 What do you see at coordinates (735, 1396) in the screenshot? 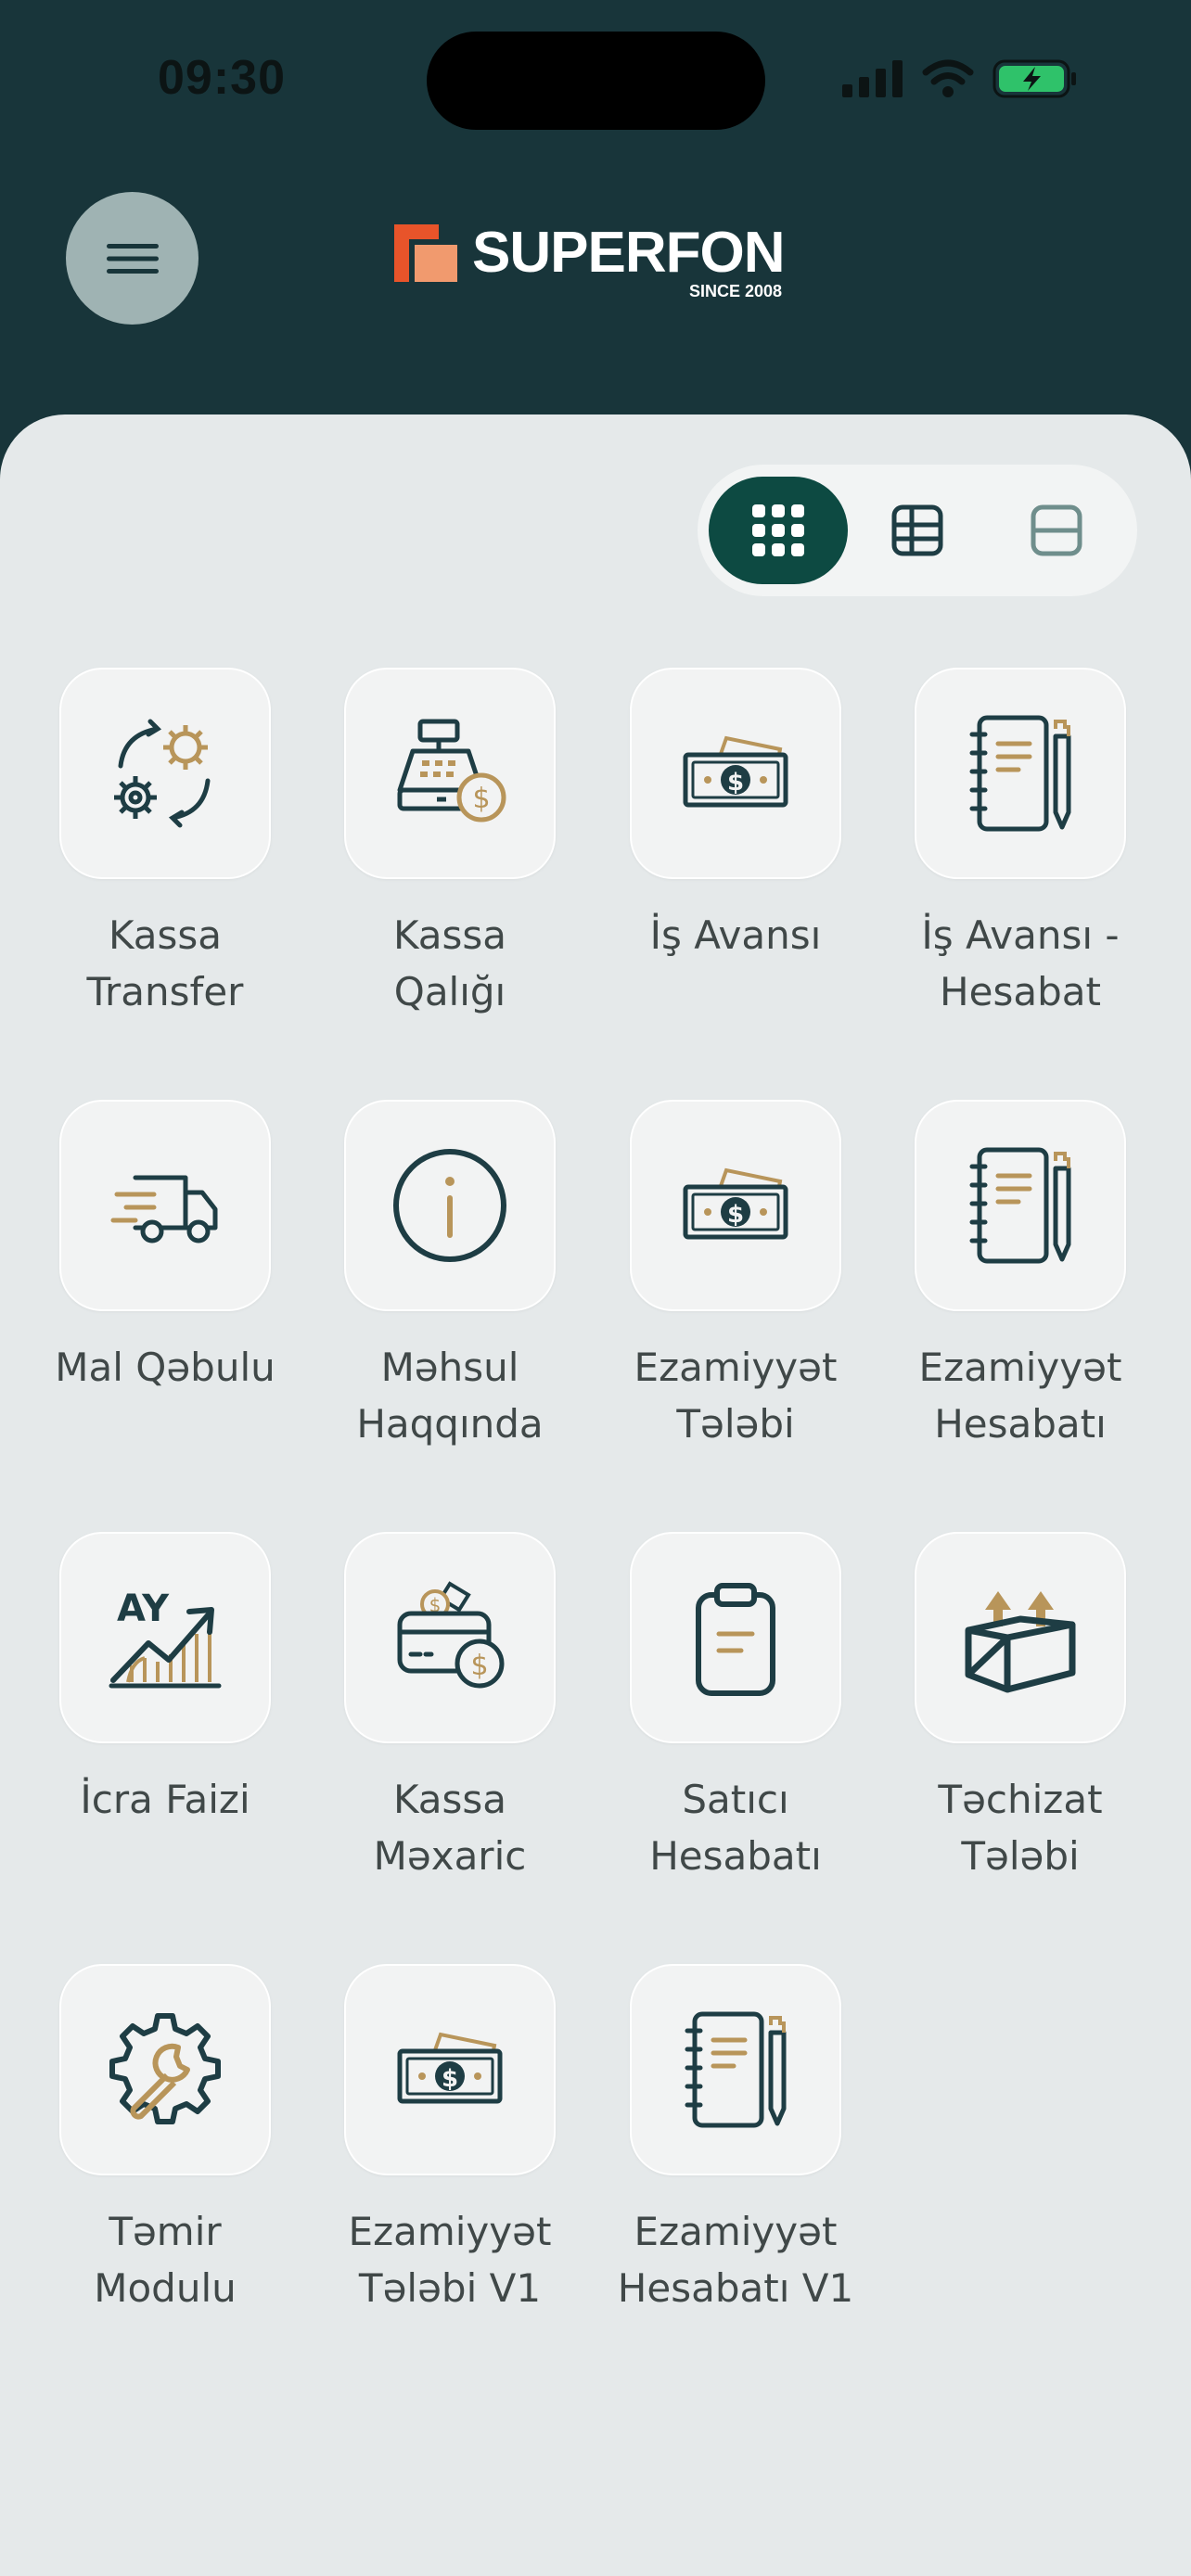
I see `module-tile-label: Ezamiyyət Tələbi` at bounding box center [735, 1396].